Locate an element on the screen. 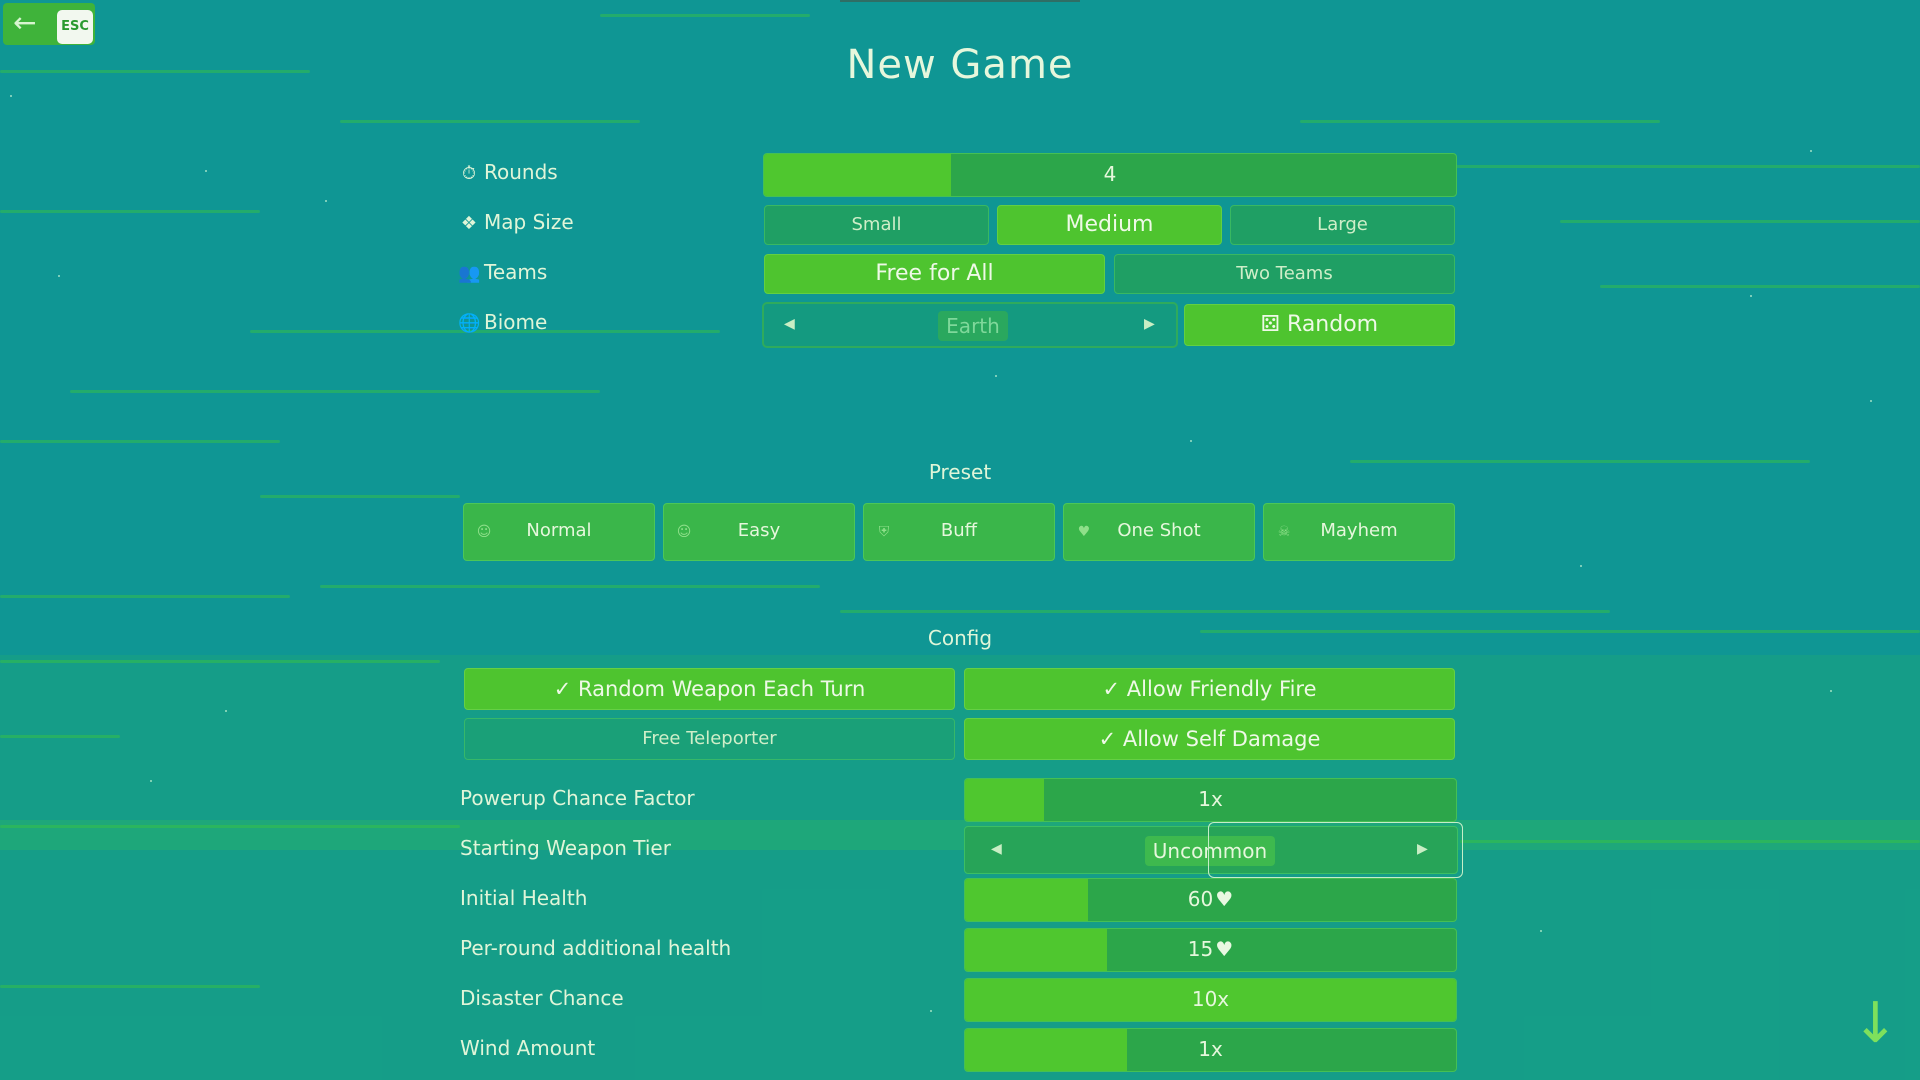  toggle-allow-self-damage: ✓ Allow Self Damage is located at coordinates (1209, 739).